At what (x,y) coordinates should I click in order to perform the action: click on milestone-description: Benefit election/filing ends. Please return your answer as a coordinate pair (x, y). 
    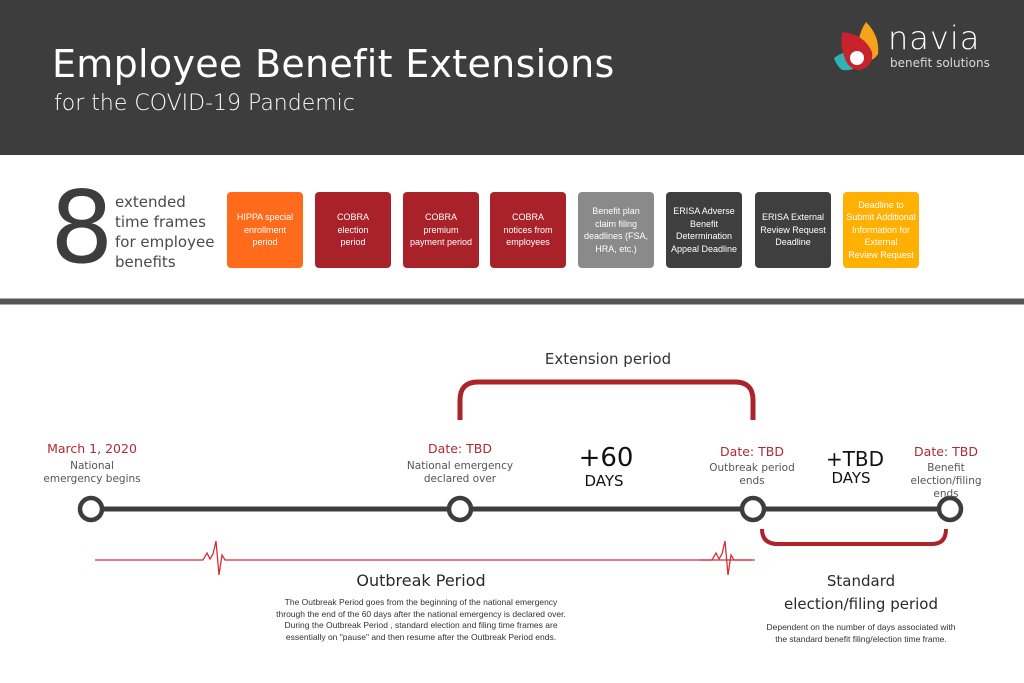
    Looking at the image, I should click on (946, 481).